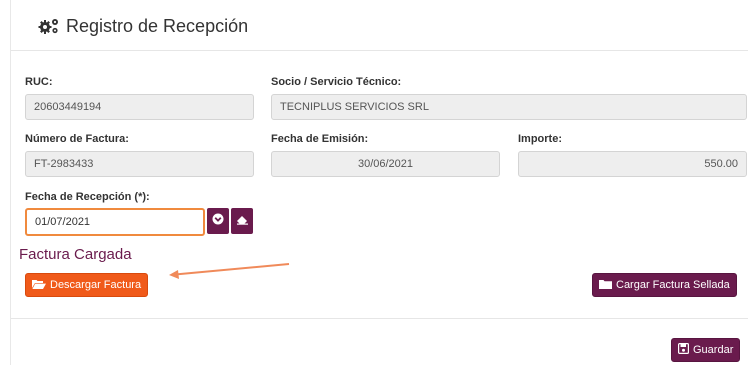 Image resolution: width=748 pixels, height=365 pixels. Describe the element at coordinates (673, 285) in the screenshot. I see `upload-stamped-invoice-label: Cargar Factura Sellada` at that location.